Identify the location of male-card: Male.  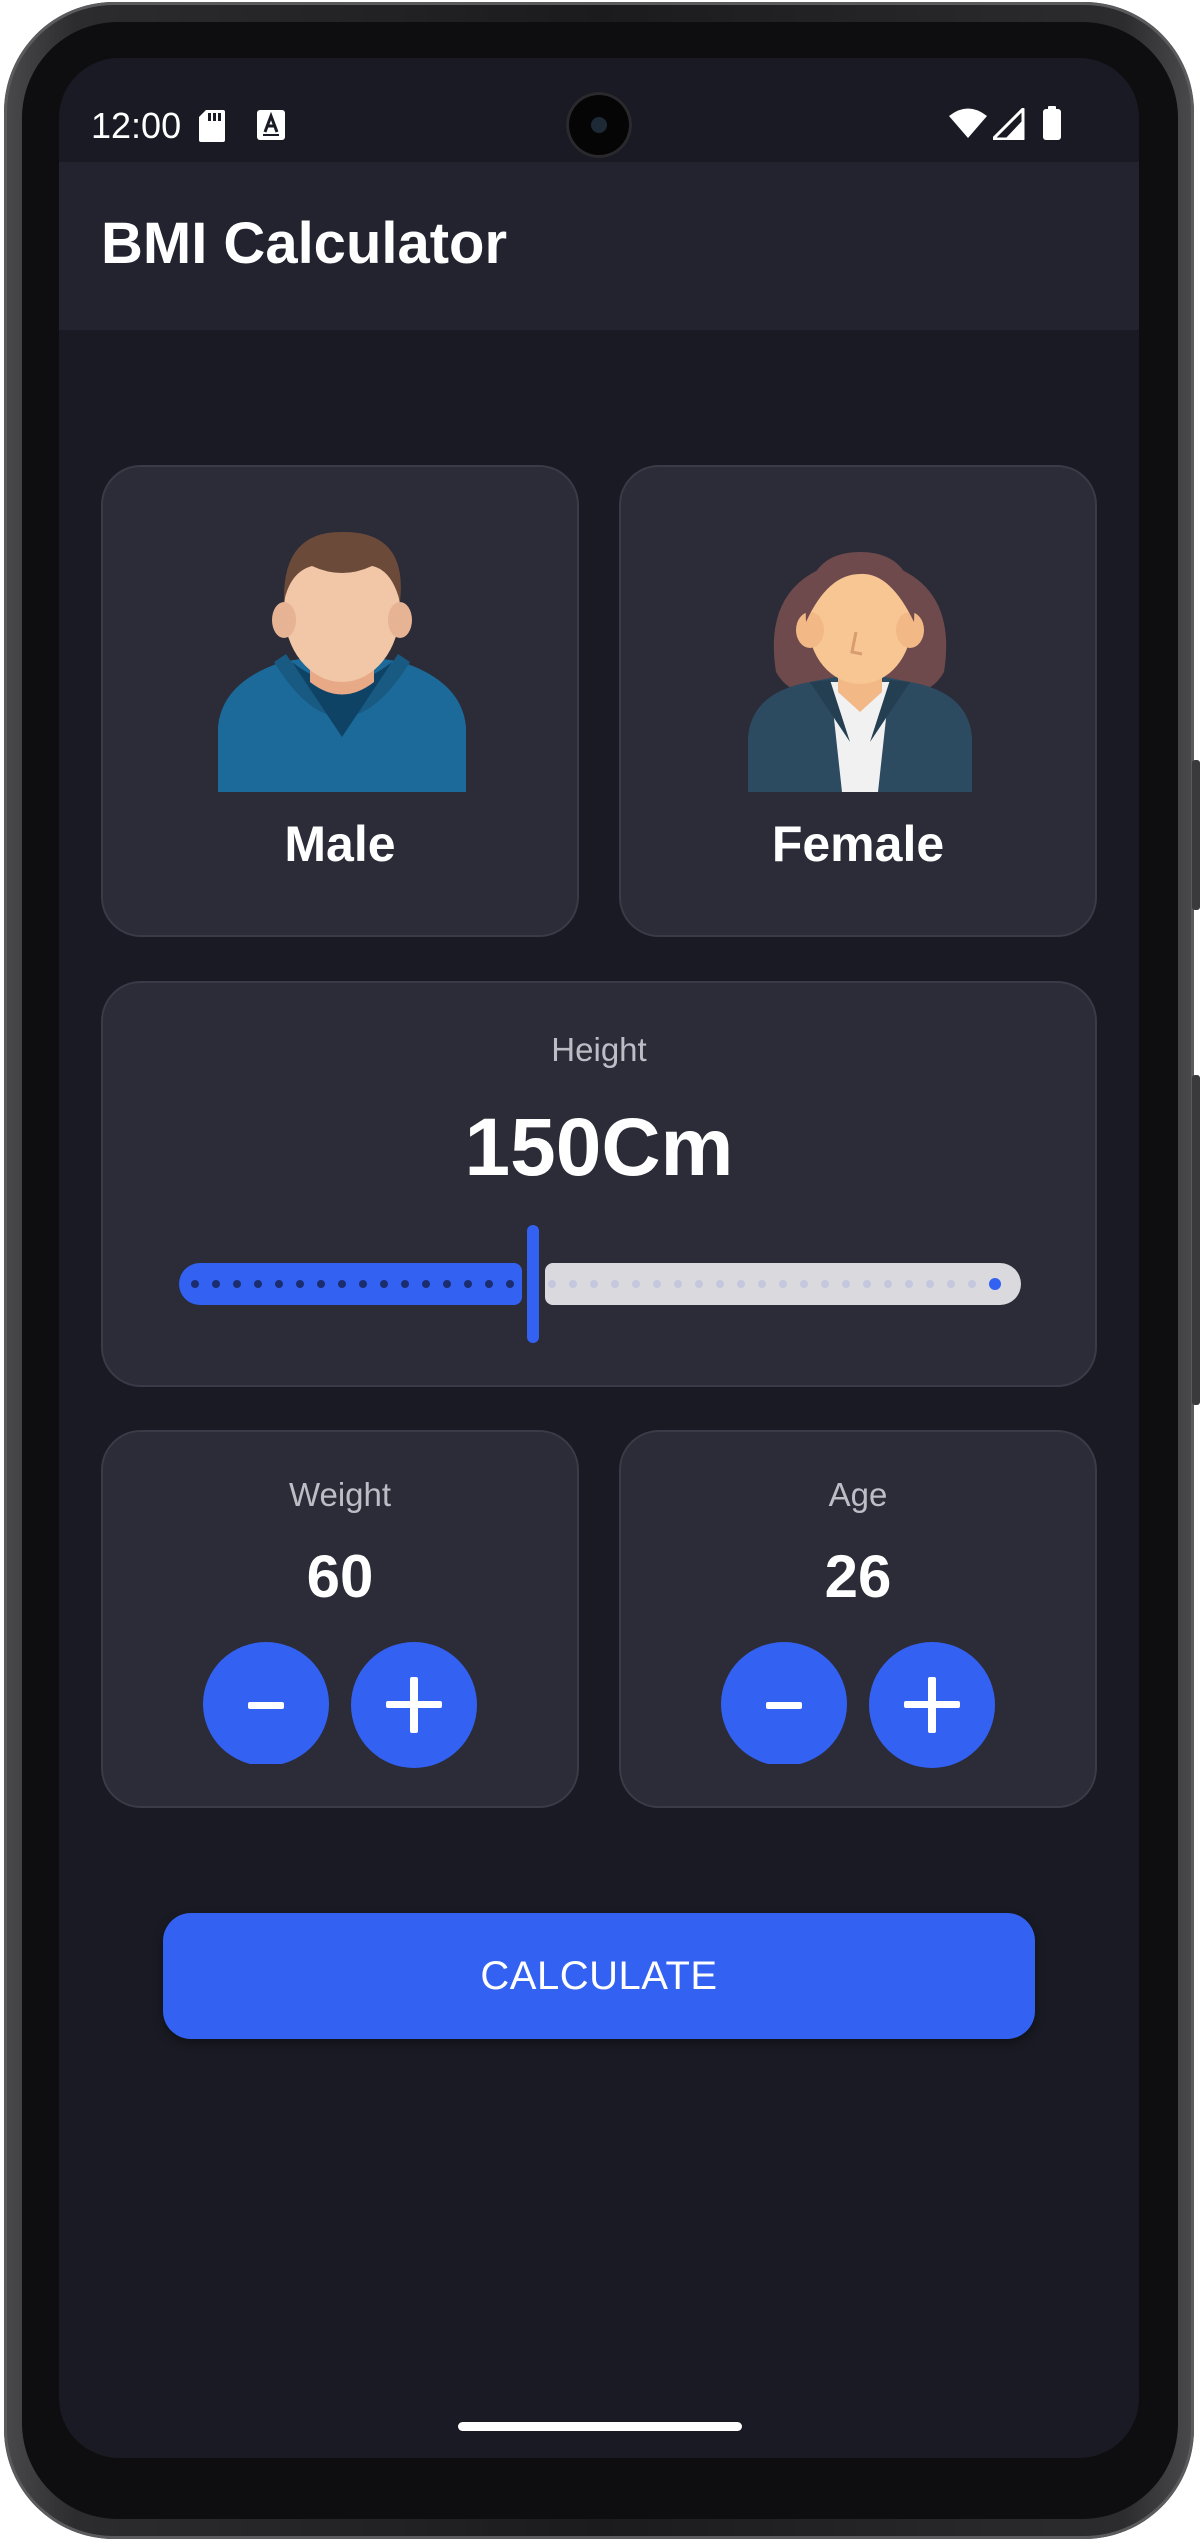
(340, 701).